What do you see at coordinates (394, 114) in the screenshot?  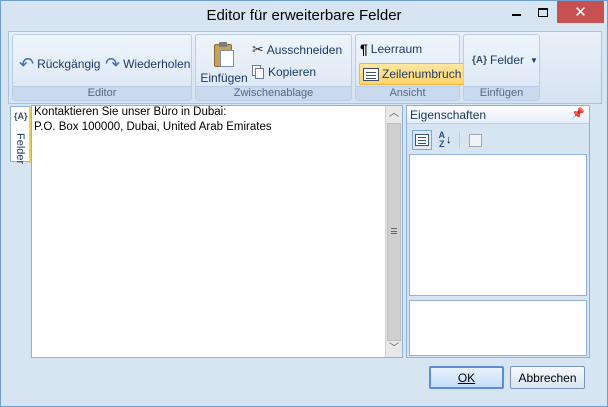 I see `chevron-up-icon: ︿` at bounding box center [394, 114].